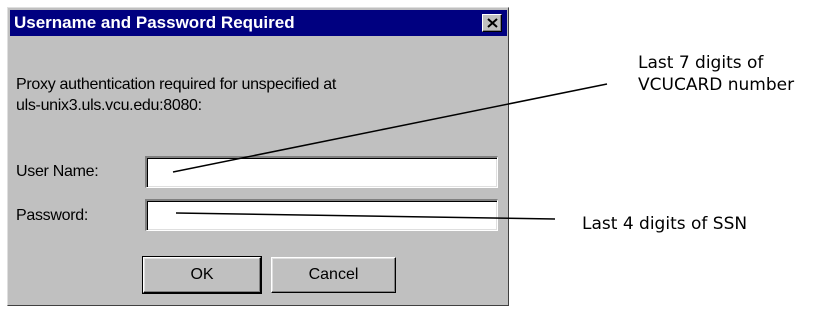  I want to click on username-annotation-line-1: Last 7 digits of, so click(701, 63).